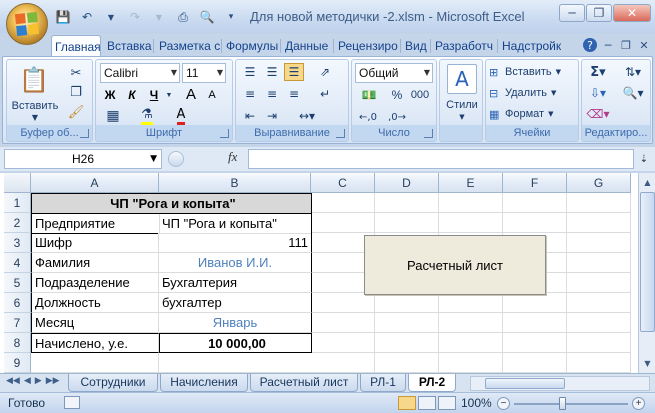 The image size is (655, 413). I want to click on ribbon-restore-icon: ❐, so click(626, 45).